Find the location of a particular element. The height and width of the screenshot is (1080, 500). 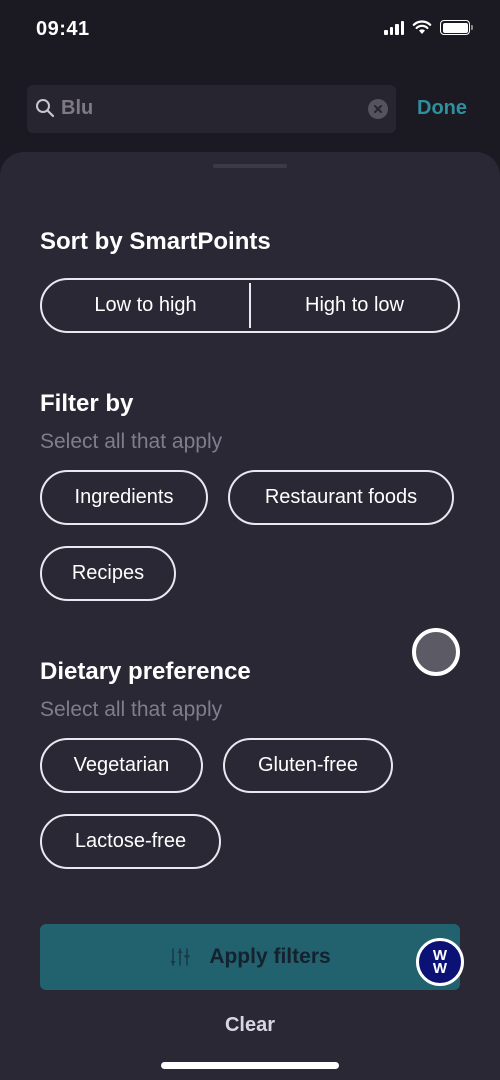

sort-low-to-high: Low to high is located at coordinates (145, 305).